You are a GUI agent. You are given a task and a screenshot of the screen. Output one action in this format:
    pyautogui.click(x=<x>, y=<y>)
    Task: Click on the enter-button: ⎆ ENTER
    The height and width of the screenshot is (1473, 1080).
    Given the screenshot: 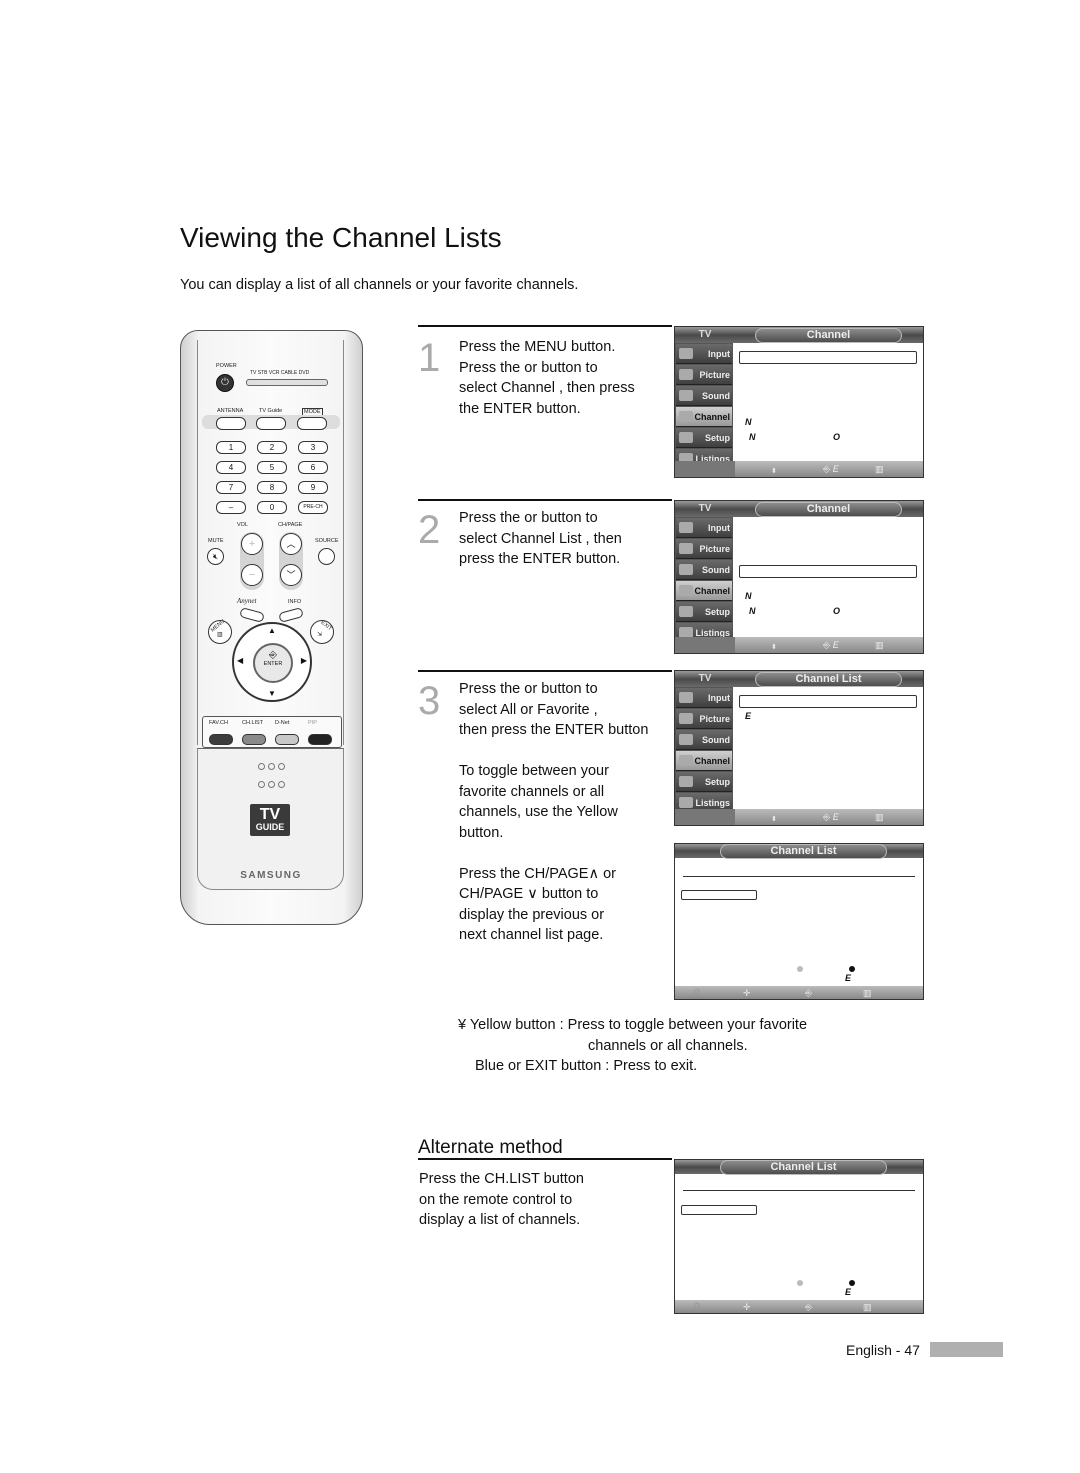 What is the action you would take?
    pyautogui.click(x=273, y=663)
    